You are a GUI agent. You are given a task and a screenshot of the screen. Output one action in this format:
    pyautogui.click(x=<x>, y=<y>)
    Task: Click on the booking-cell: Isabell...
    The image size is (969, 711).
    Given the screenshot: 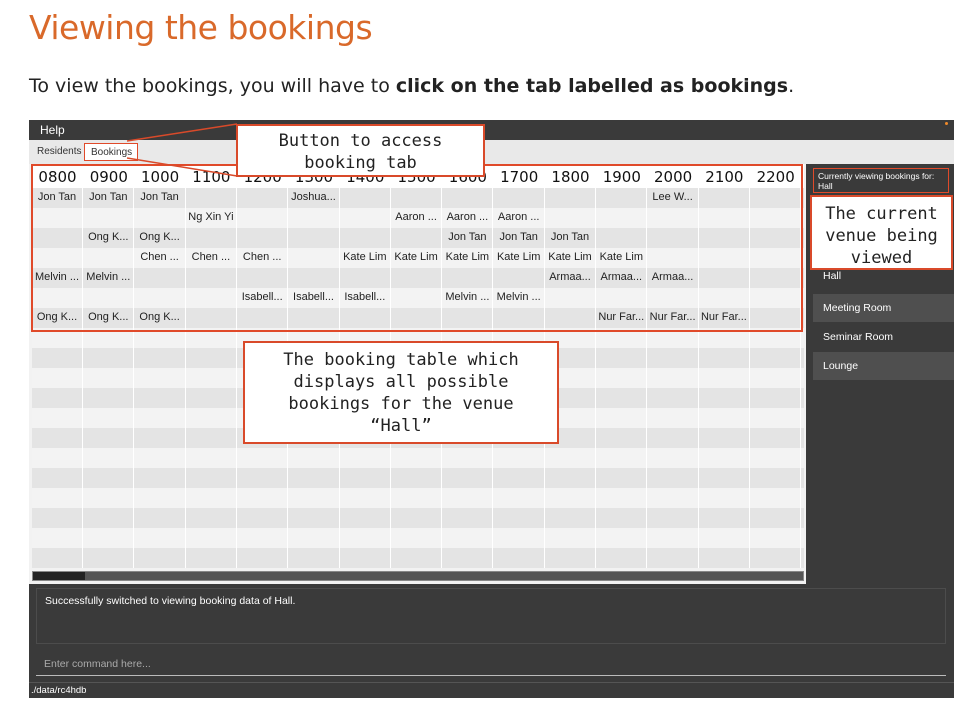 What is the action you would take?
    pyautogui.click(x=365, y=298)
    